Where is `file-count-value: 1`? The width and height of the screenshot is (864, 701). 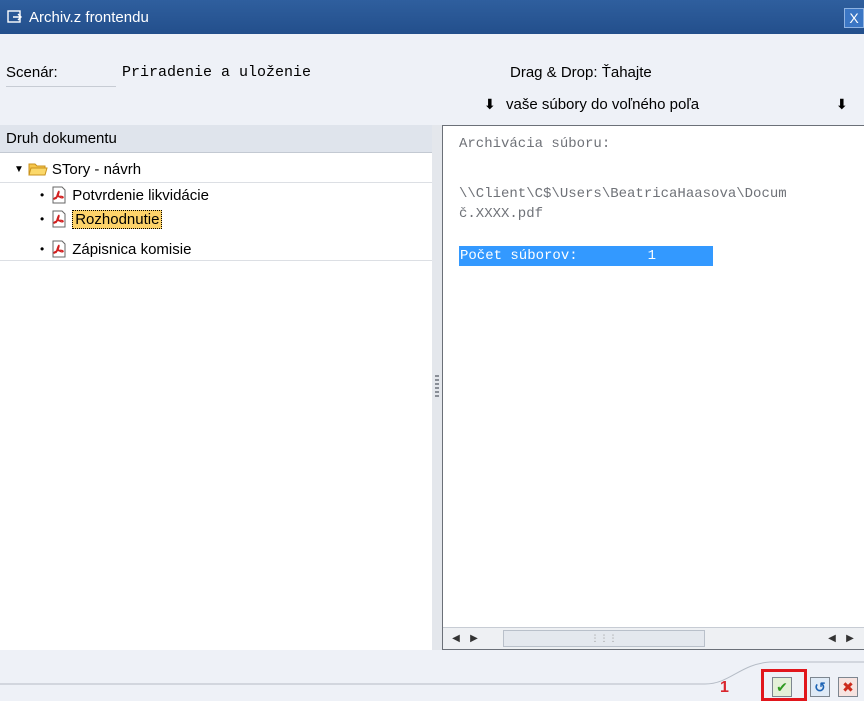
file-count-value: 1 is located at coordinates (652, 256).